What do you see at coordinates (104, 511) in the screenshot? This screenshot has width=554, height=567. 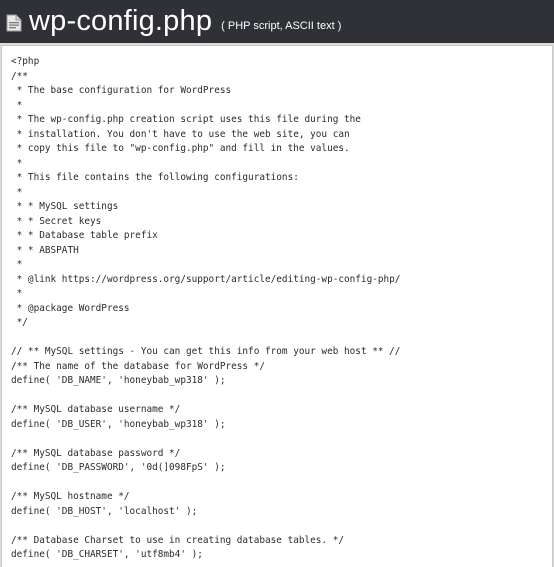 I see `code-line: define( 'DB_HOST', 'localhost' );` at bounding box center [104, 511].